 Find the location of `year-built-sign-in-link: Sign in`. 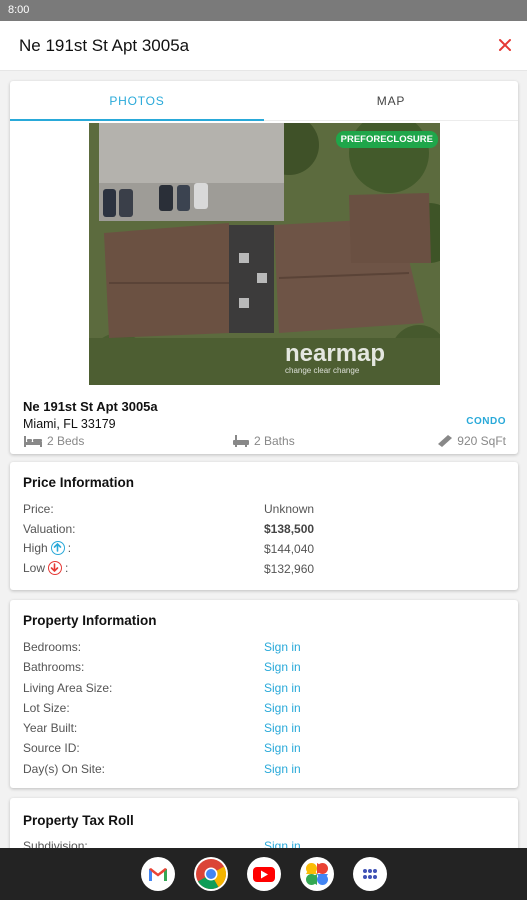

year-built-sign-in-link: Sign in is located at coordinates (282, 728).